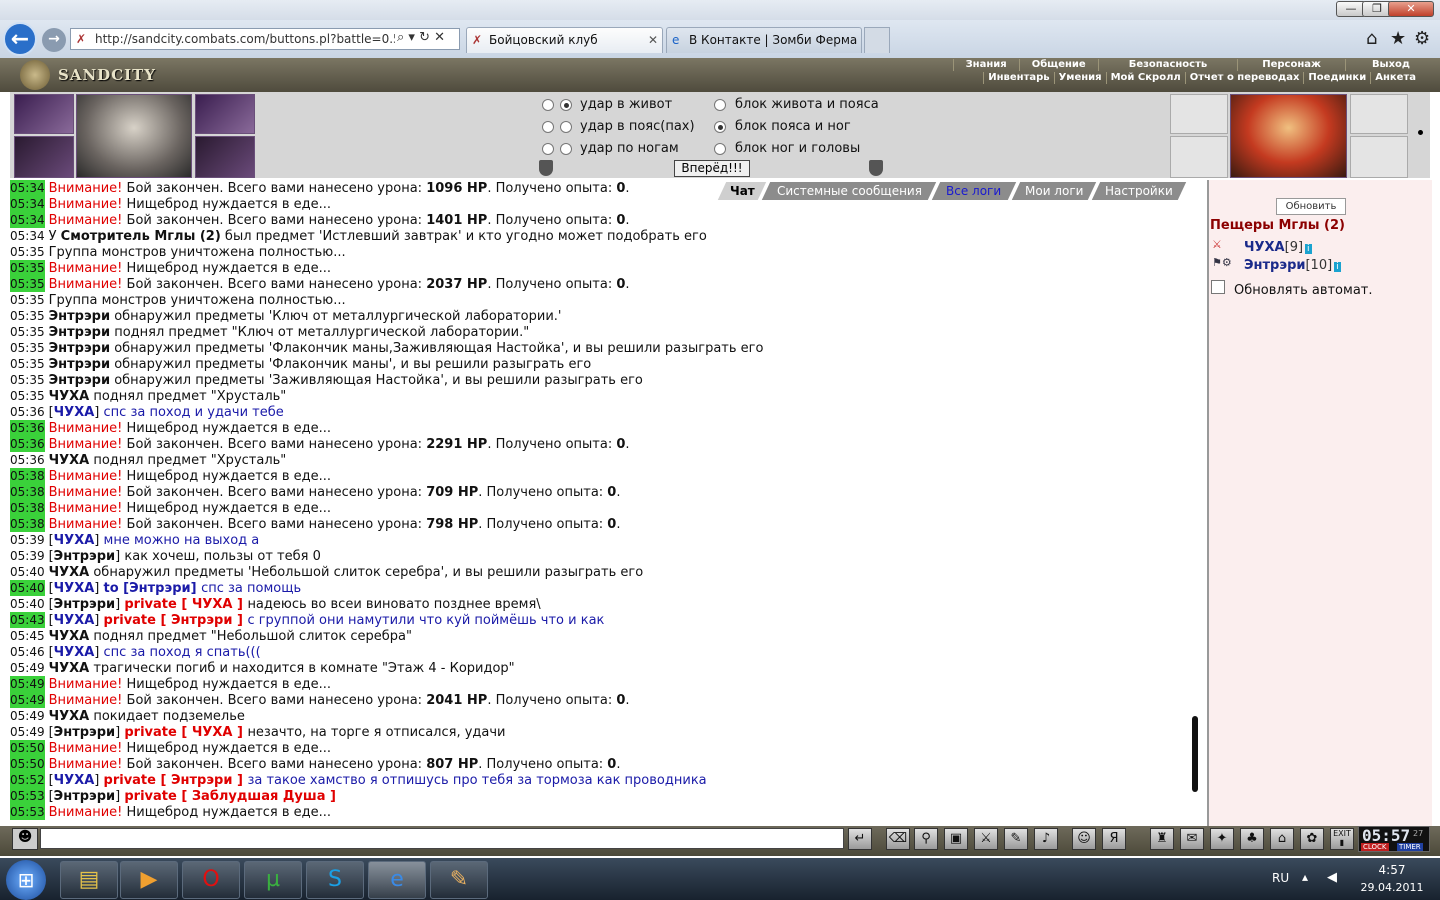 This screenshot has width=1440, height=900. I want to click on attack-radio-3b, so click(566, 149).